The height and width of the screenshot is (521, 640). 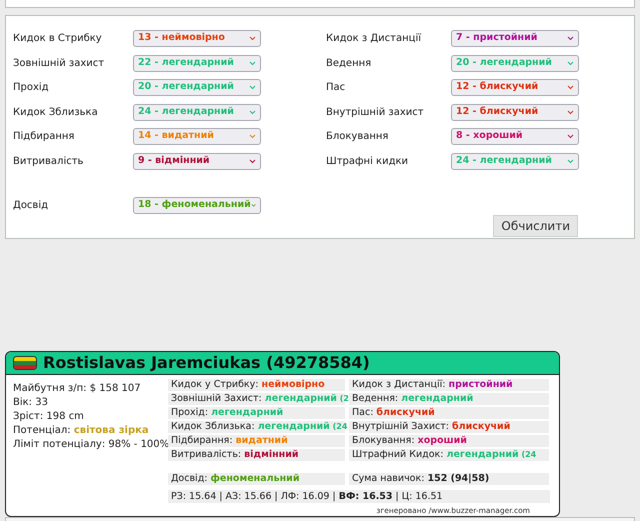 I want to click on skill-label: Підбирання, so click(x=44, y=137).